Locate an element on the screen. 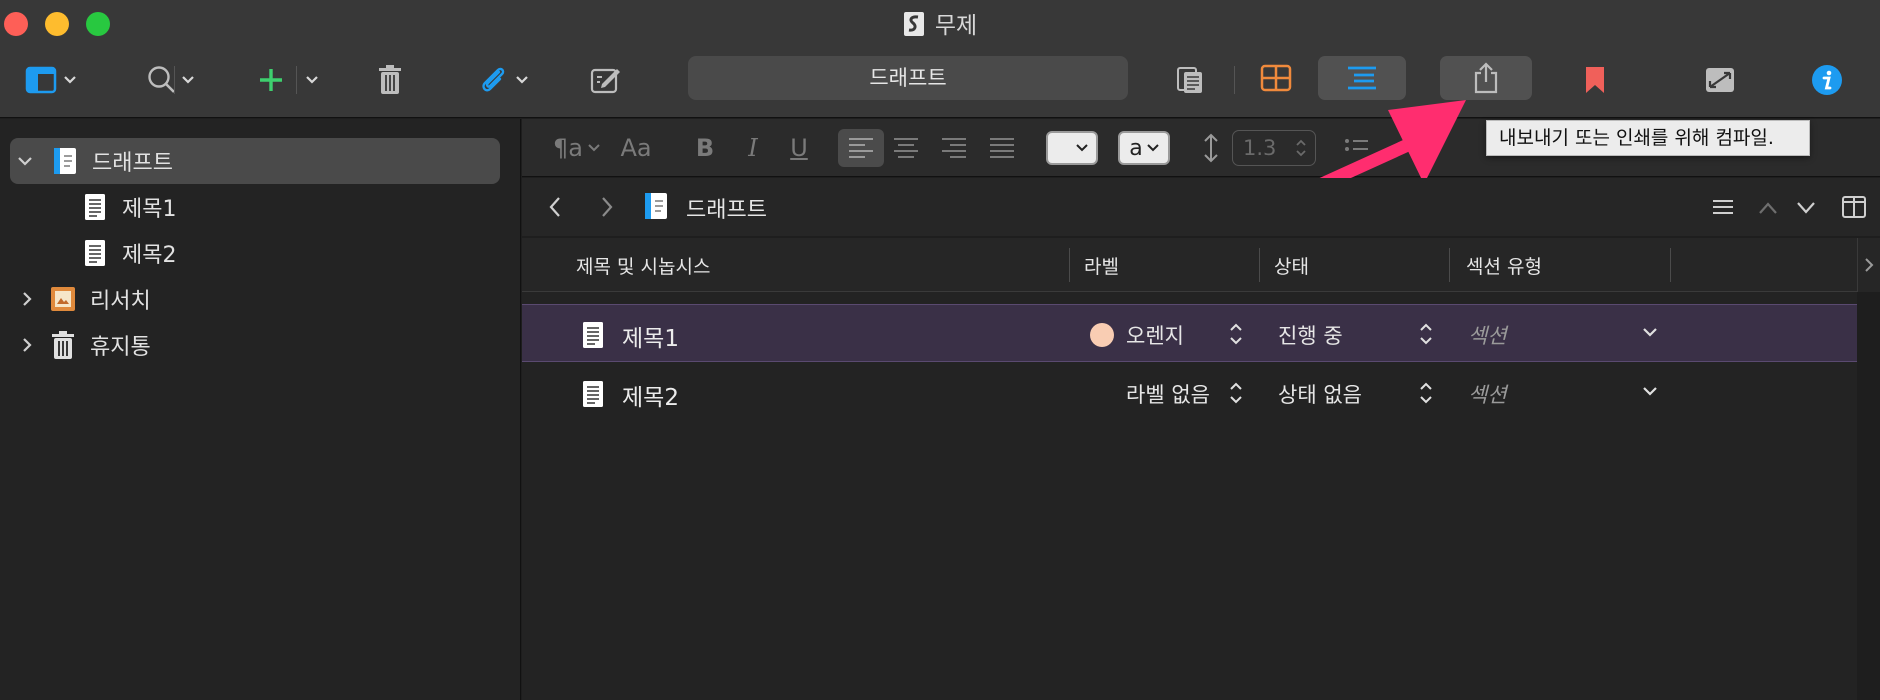 The image size is (1880, 700). scrivenings-icon is located at coordinates (1189, 80).